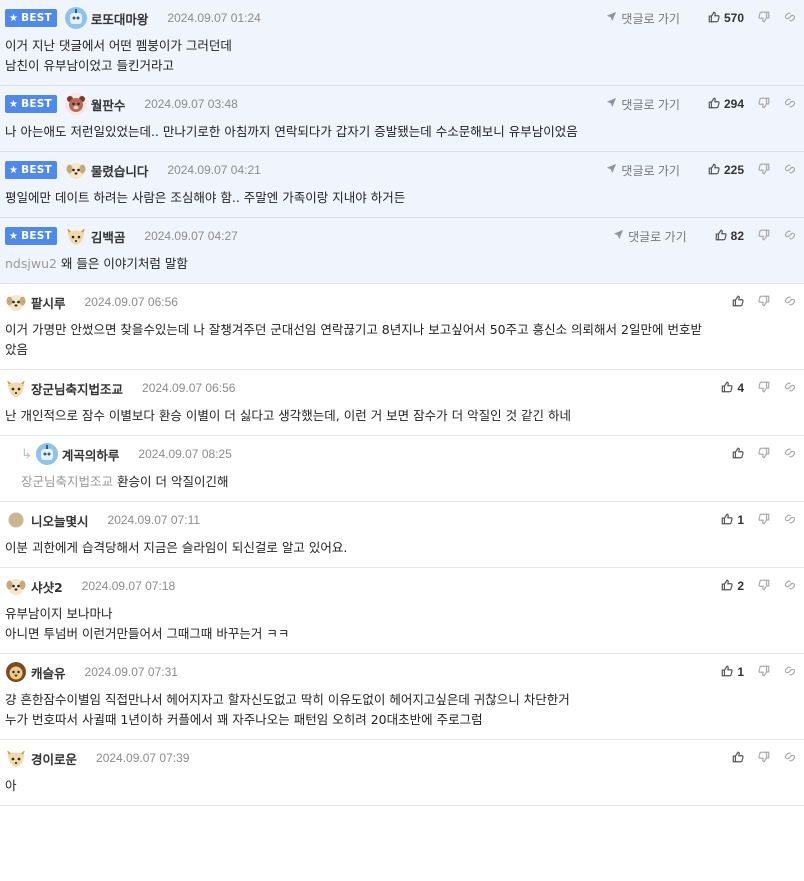 This screenshot has width=804, height=881. What do you see at coordinates (620, 236) in the screenshot?
I see `send-icon` at bounding box center [620, 236].